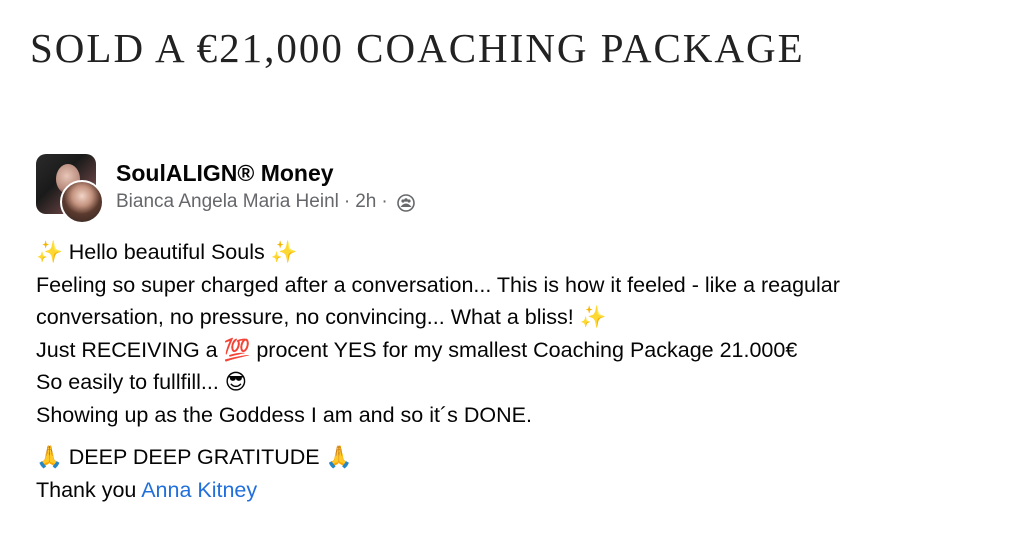 The image size is (1024, 542). What do you see at coordinates (526, 490) in the screenshot?
I see `thanks-line: Thank you Anna Kitney` at bounding box center [526, 490].